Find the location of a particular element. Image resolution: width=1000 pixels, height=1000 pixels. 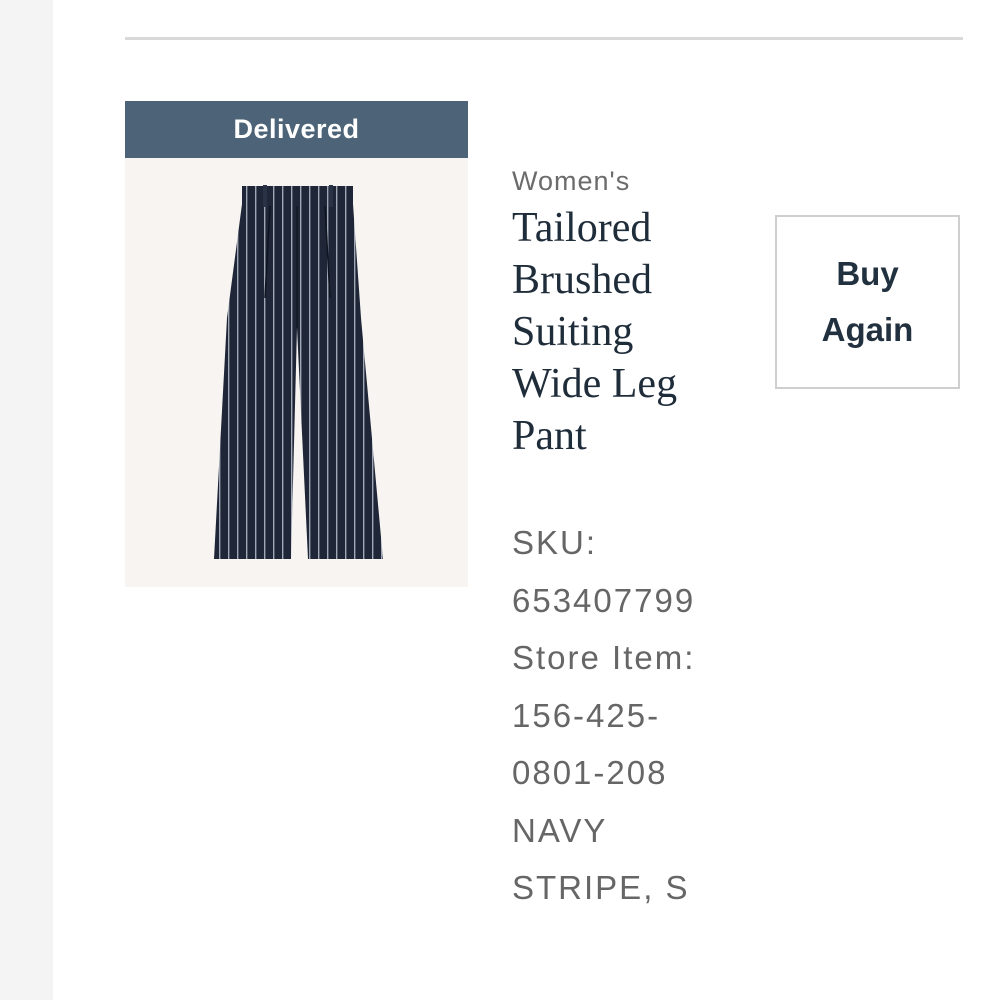

store-item-label: Store Item: is located at coordinates (604, 657).